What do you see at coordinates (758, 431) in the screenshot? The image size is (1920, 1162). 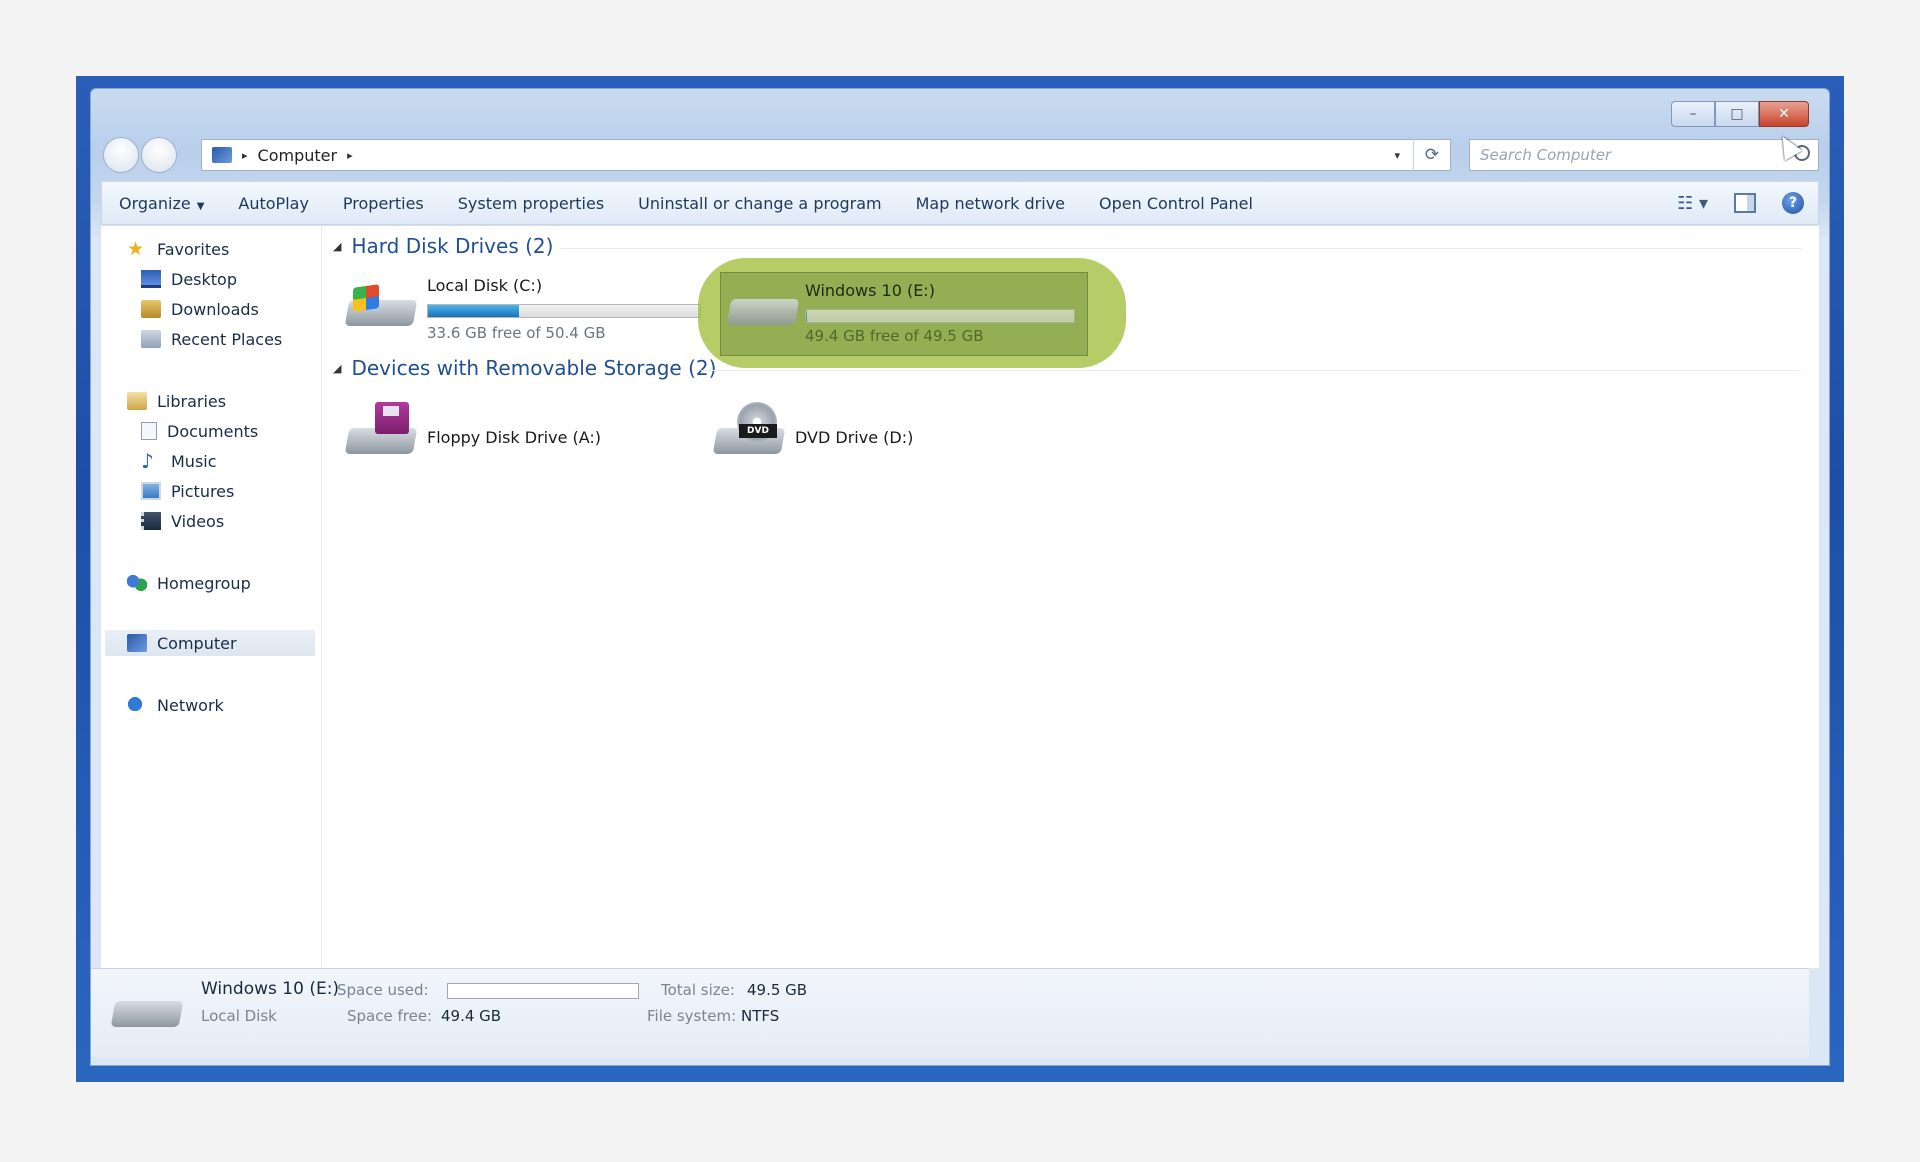 I see `dvd-label: DVD` at bounding box center [758, 431].